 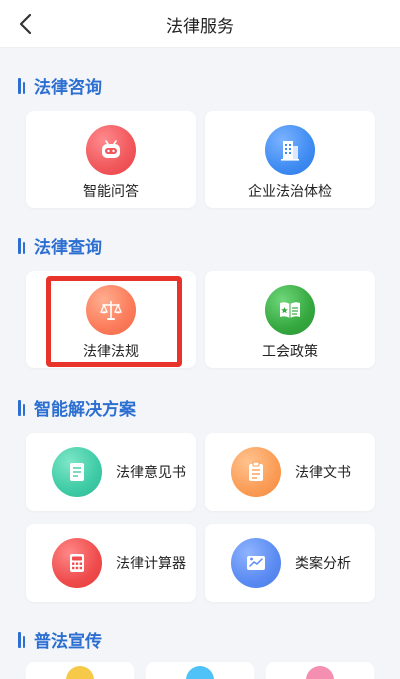 I want to click on card-legal-checkup: 企业法治体检, so click(x=290, y=159).